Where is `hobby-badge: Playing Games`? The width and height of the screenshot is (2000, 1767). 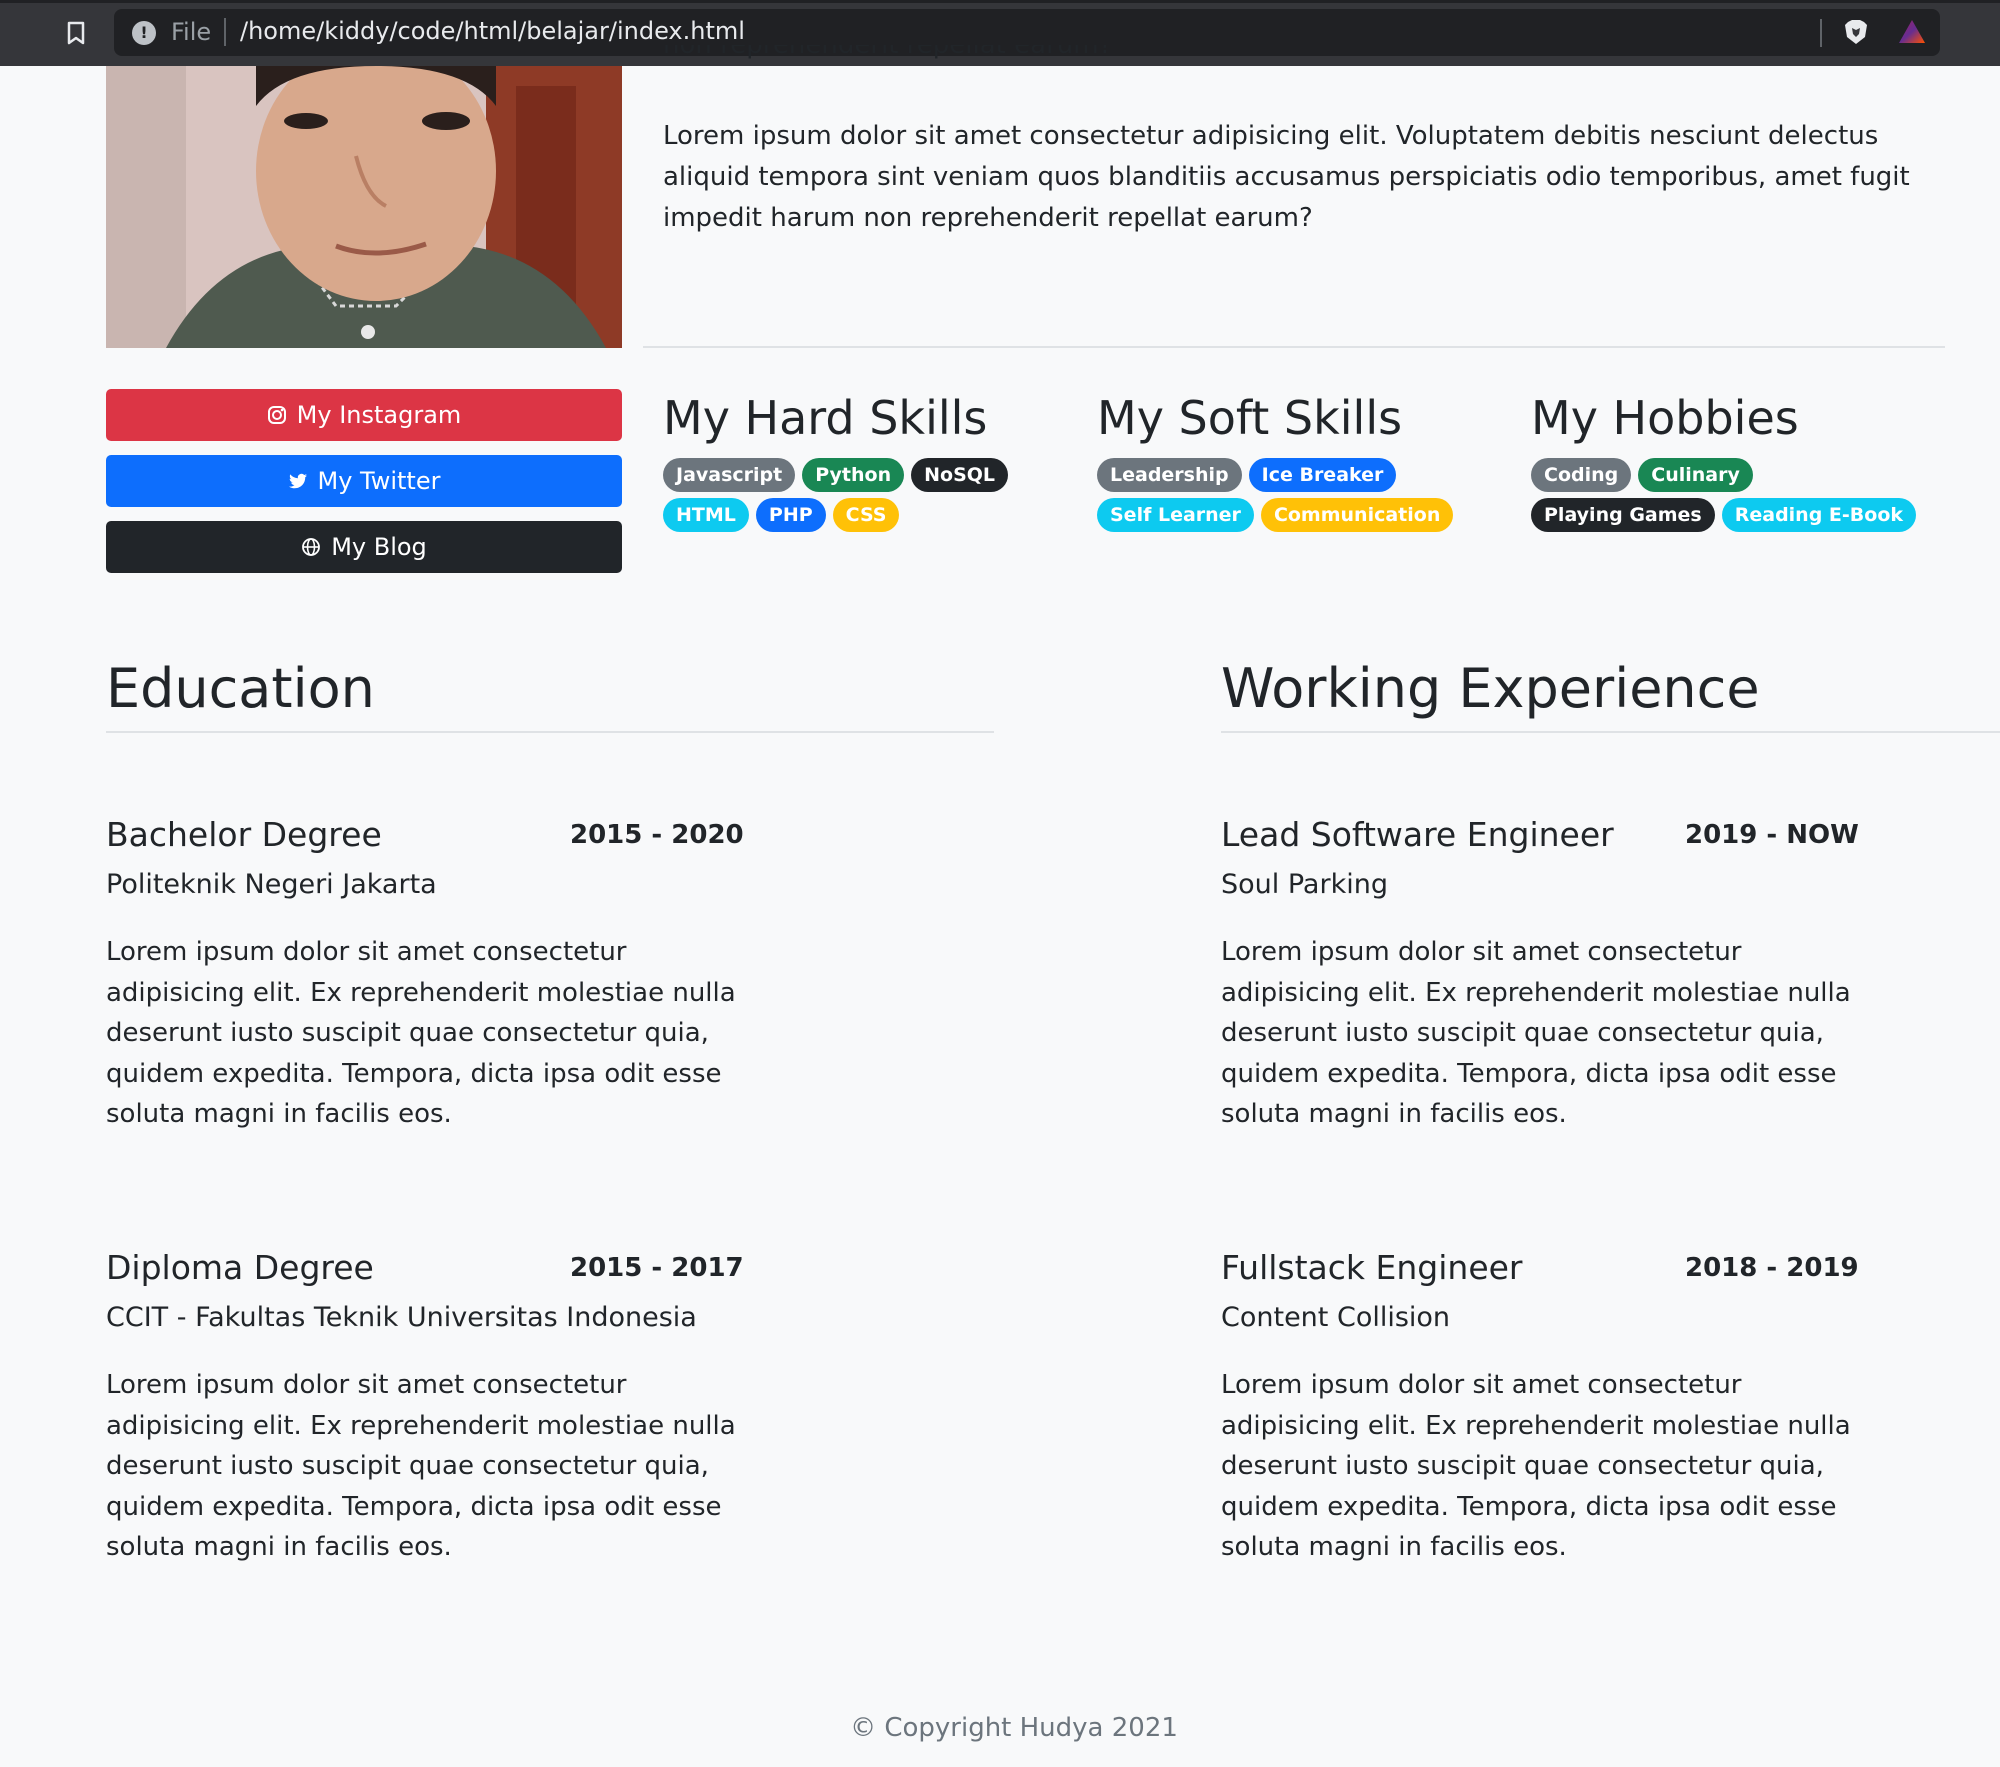 hobby-badge: Playing Games is located at coordinates (1623, 515).